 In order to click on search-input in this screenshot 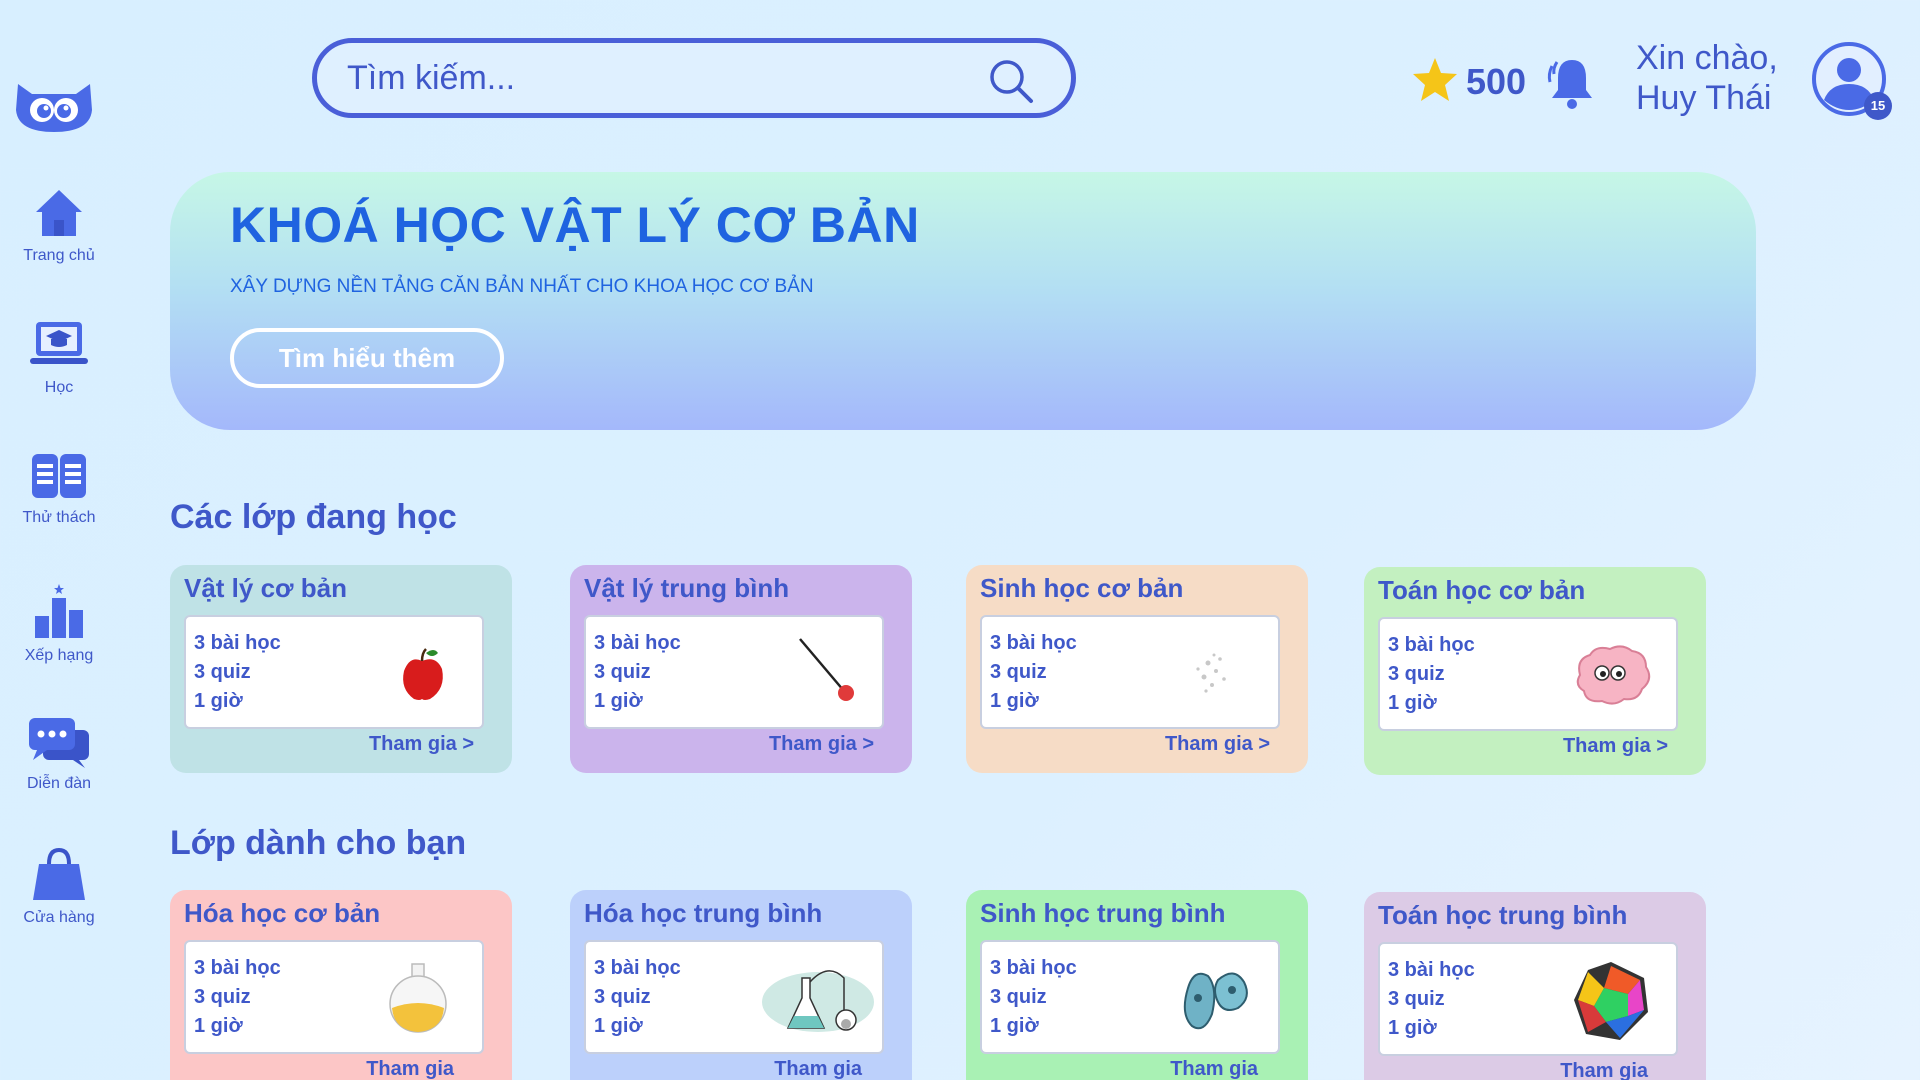, I will do `click(657, 78)`.